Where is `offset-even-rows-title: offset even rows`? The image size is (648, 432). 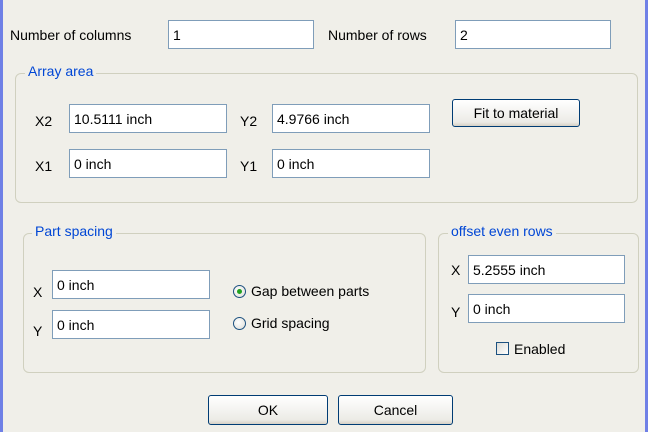
offset-even-rows-title: offset even rows is located at coordinates (502, 231).